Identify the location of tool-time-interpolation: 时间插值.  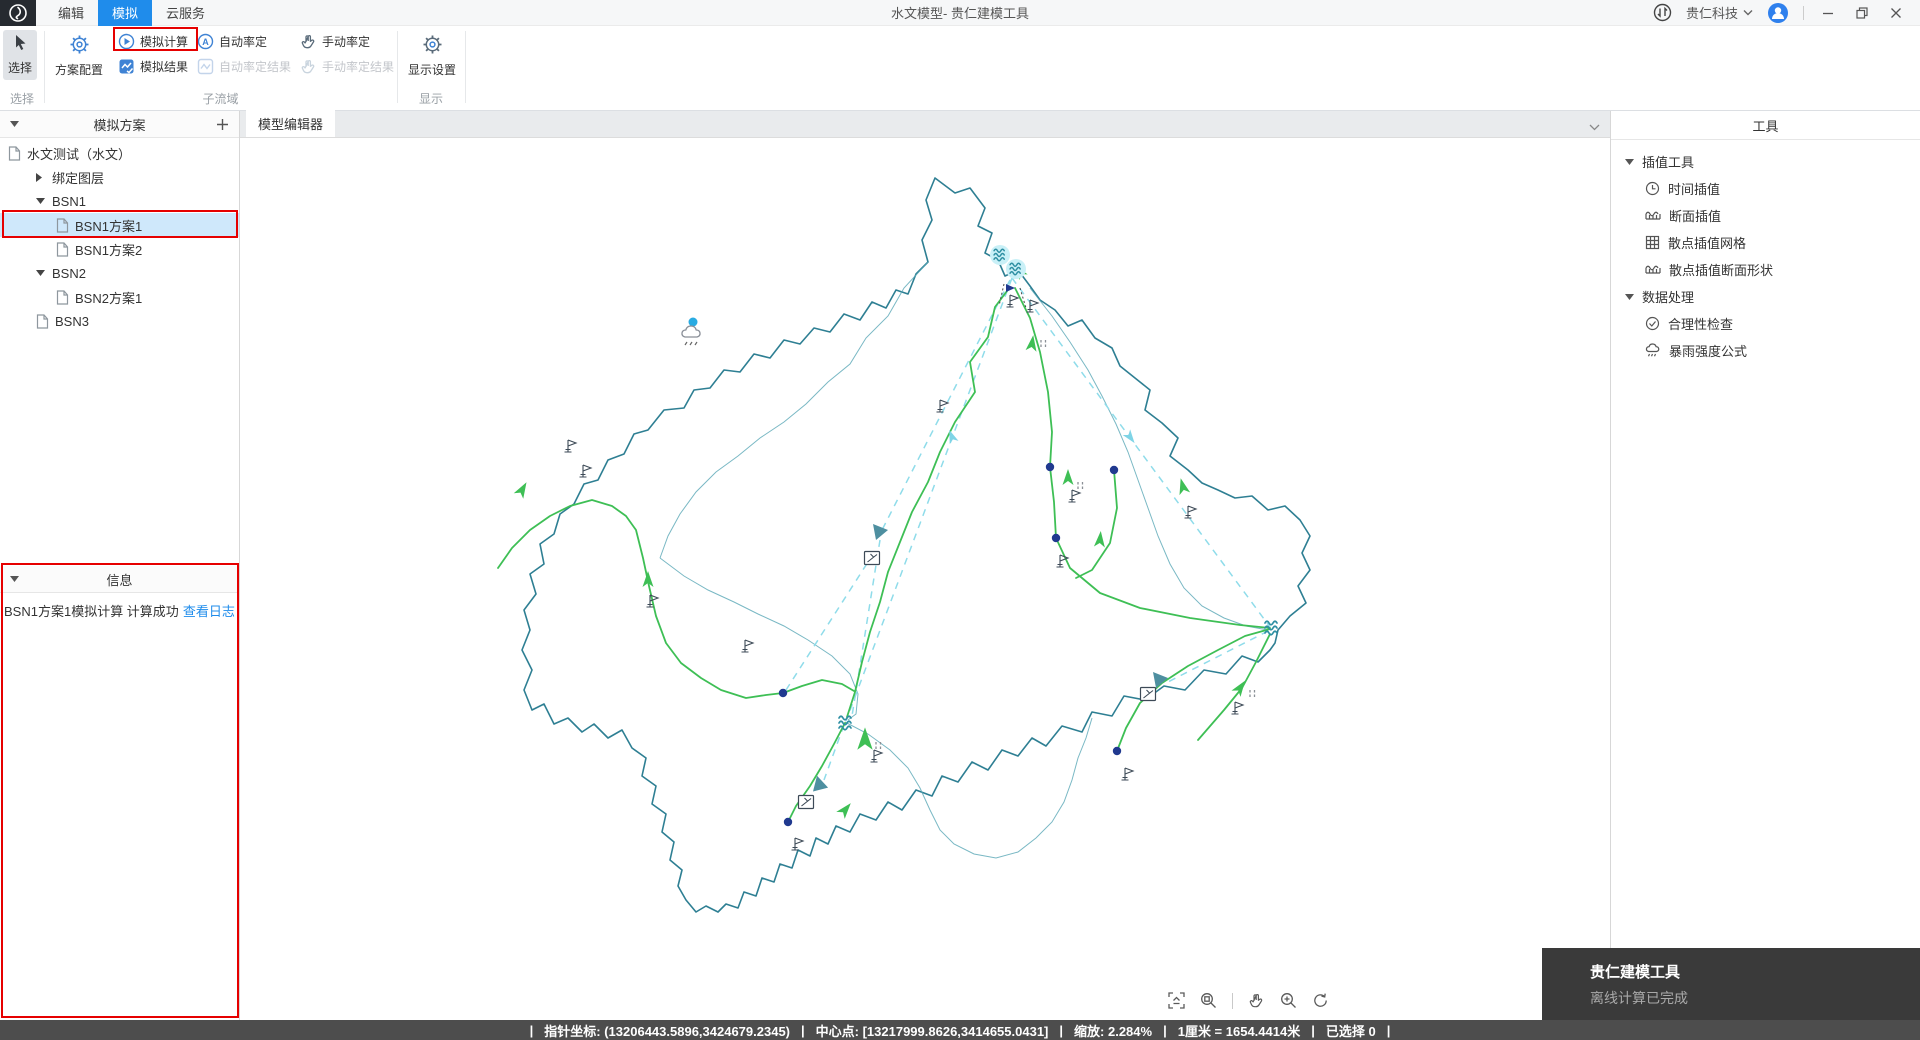
(1765, 188).